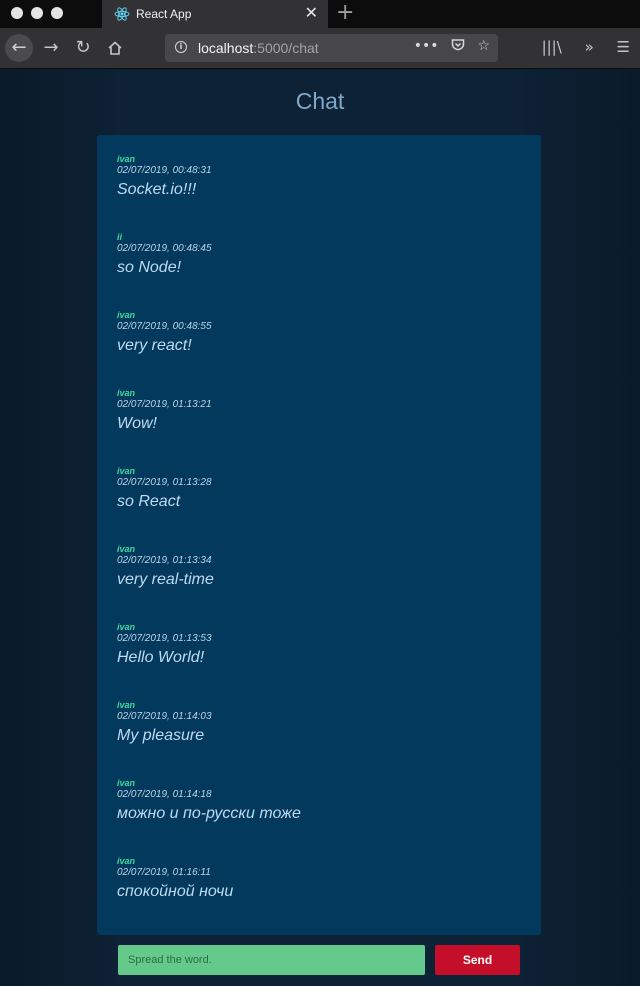 The width and height of the screenshot is (640, 986). I want to click on message-item: ii 02/07/2019, 00:48:45 so Node!, so click(164, 256).